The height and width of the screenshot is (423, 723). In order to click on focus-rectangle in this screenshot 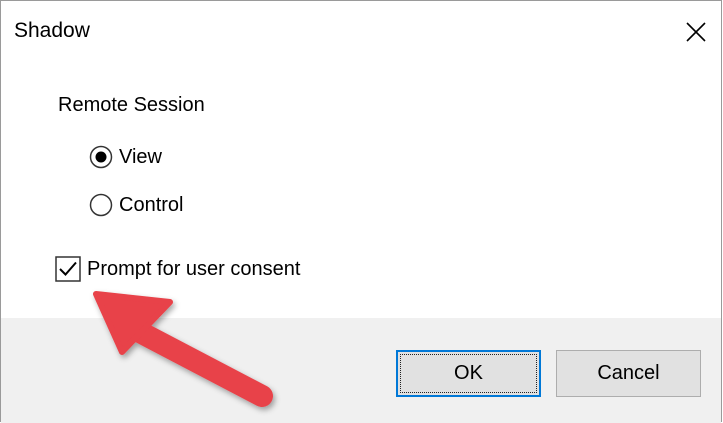, I will do `click(468, 373)`.